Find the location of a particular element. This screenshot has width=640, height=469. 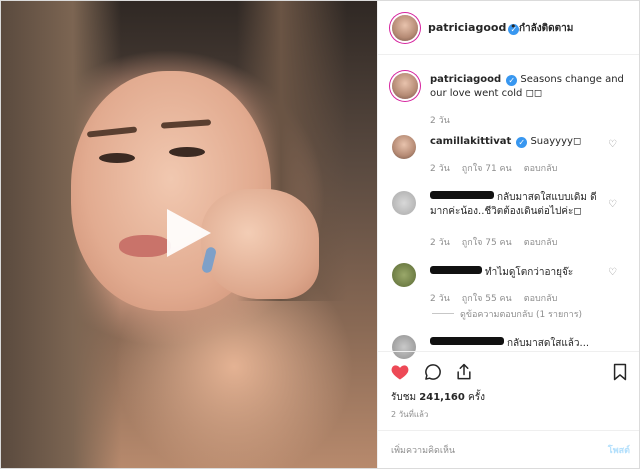

post-header: patriciagood ✓ • กำลังติดตาม is located at coordinates (508, 28).